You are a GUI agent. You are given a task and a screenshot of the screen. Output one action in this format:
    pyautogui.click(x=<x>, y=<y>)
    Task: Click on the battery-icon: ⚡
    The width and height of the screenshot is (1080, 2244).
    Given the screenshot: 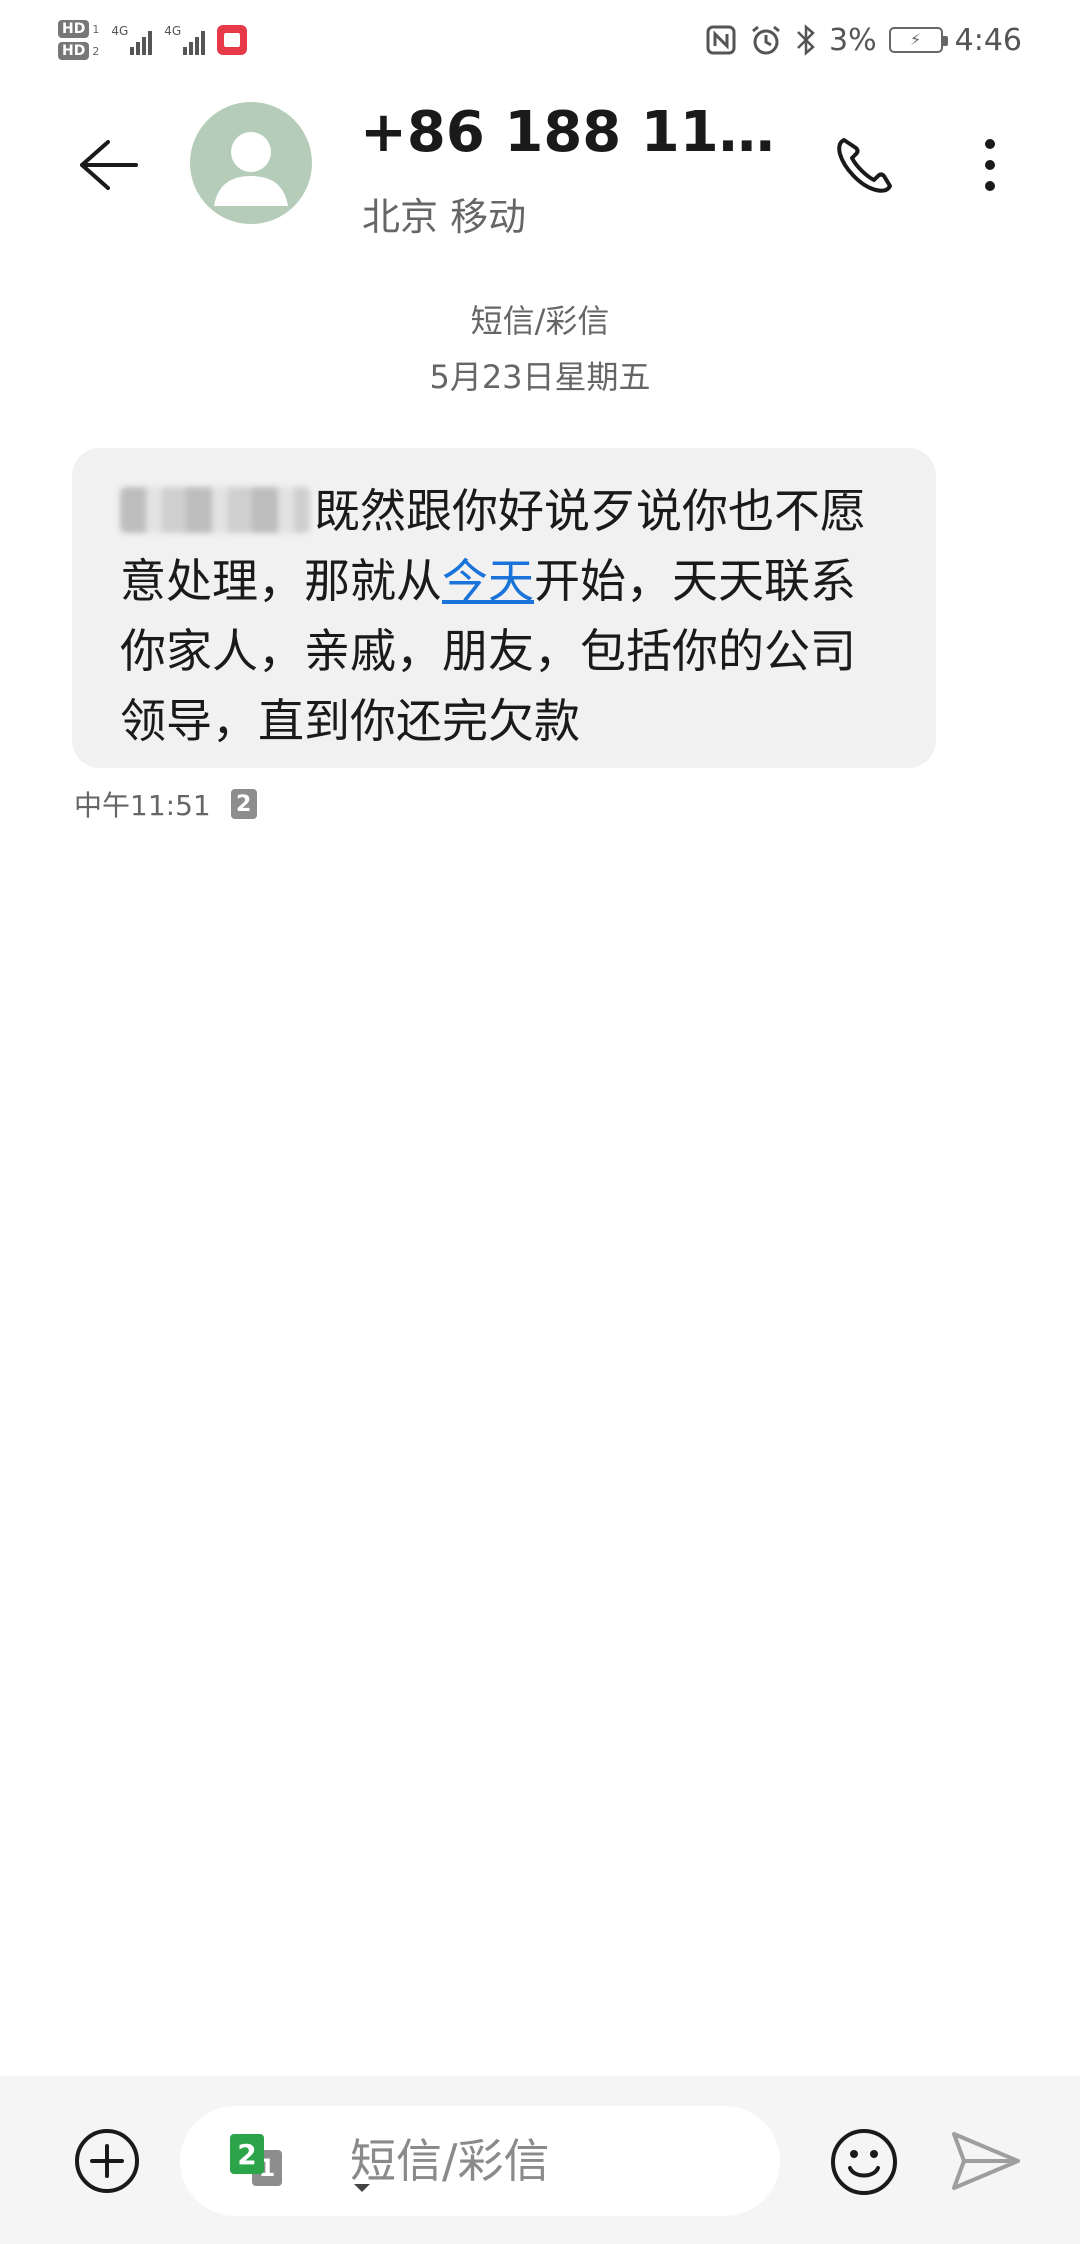 What is the action you would take?
    pyautogui.click(x=918, y=40)
    